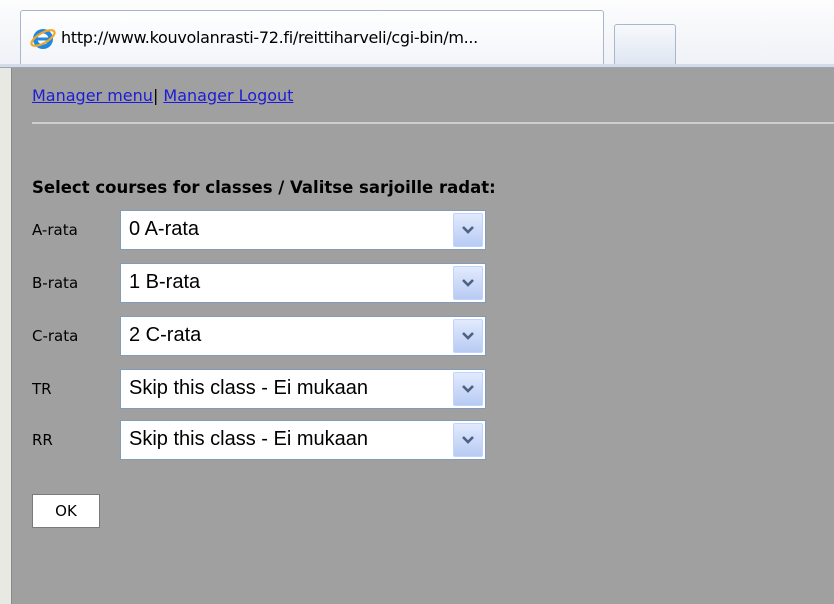 The width and height of the screenshot is (834, 604). I want to click on course-row-a-rata: A-rata 0 A-rata, so click(259, 230).